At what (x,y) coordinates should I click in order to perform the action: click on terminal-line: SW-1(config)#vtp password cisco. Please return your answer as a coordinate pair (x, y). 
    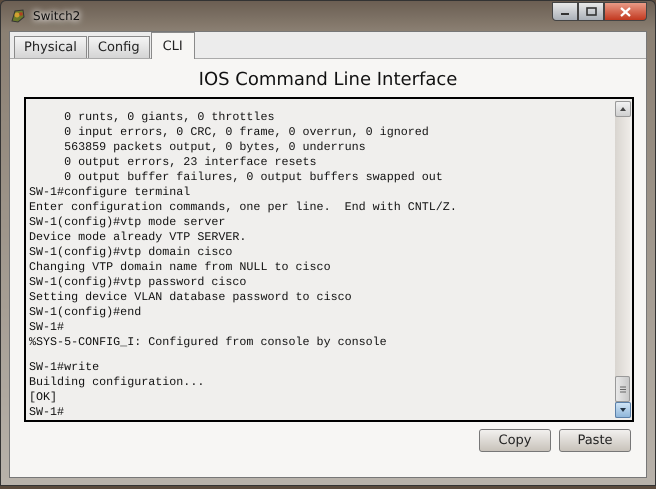
    Looking at the image, I should click on (138, 282).